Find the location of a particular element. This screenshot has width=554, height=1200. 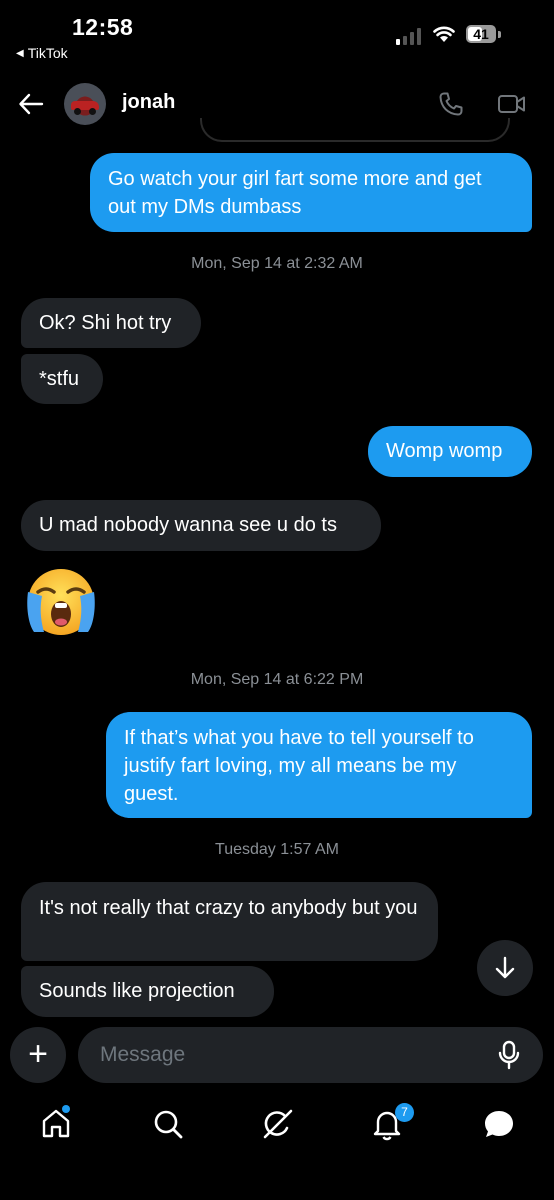

arrow-down-icon is located at coordinates (505, 967).